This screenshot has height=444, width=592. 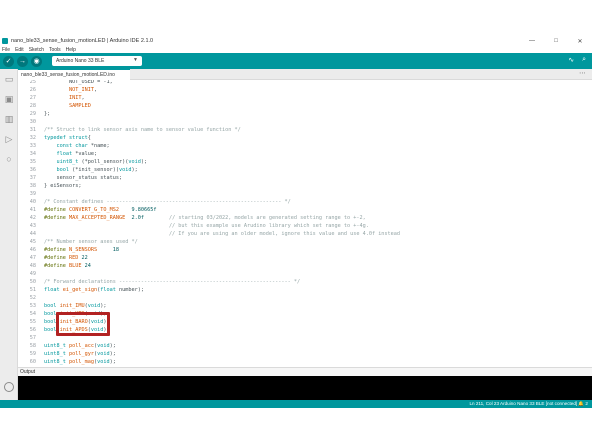 What do you see at coordinates (100, 210) in the screenshot?
I see `code-text: #define CONVERT_G_TO_MS2 9.80665f` at bounding box center [100, 210].